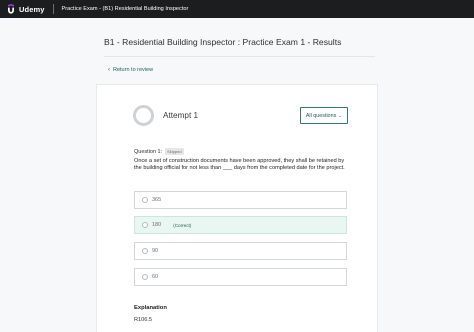 The height and width of the screenshot is (332, 474). I want to click on answer-option: 365, so click(240, 200).